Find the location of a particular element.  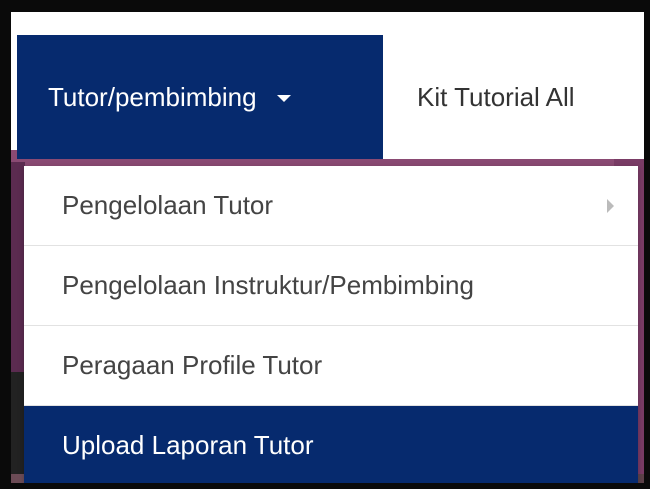

menu-item-label: Upload Laporan Tutor is located at coordinates (188, 444).